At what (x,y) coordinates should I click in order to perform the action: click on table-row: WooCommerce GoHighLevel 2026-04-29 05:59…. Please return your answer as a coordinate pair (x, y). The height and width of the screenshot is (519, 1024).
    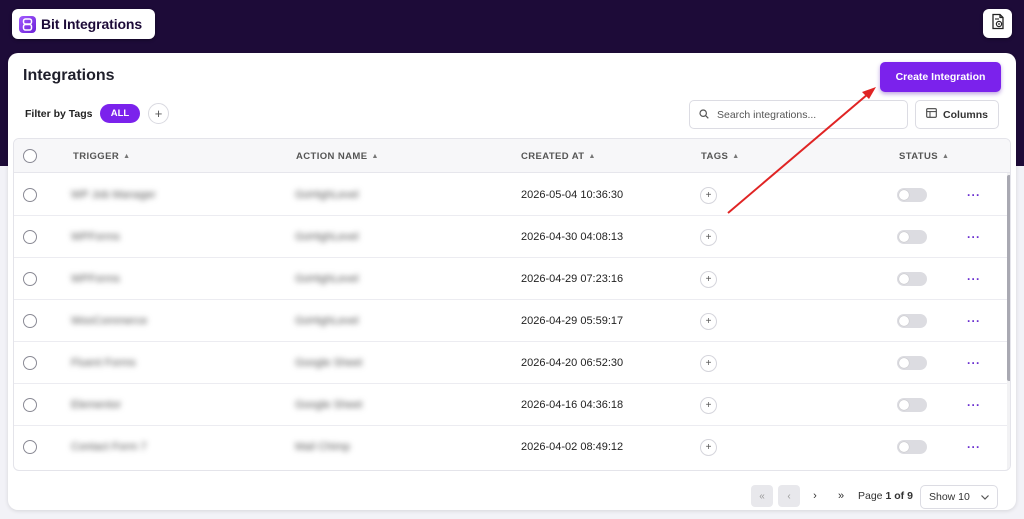
    Looking at the image, I should click on (512, 321).